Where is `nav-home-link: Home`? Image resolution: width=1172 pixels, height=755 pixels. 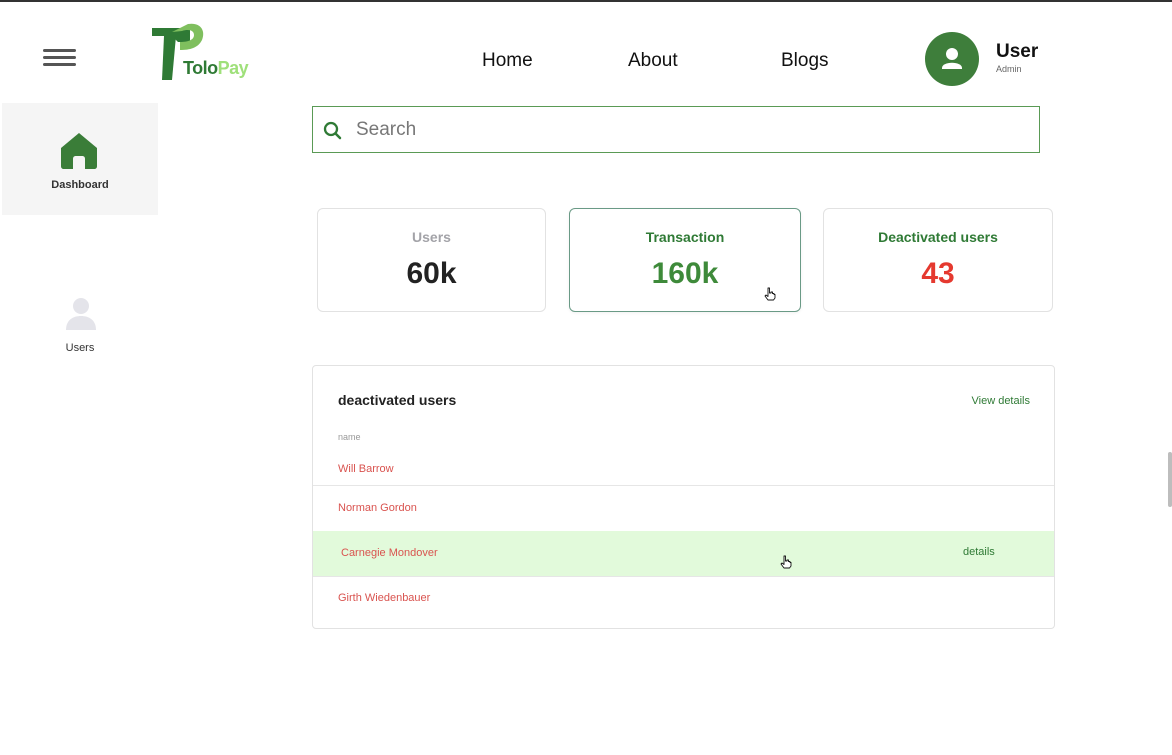
nav-home-link: Home is located at coordinates (507, 61).